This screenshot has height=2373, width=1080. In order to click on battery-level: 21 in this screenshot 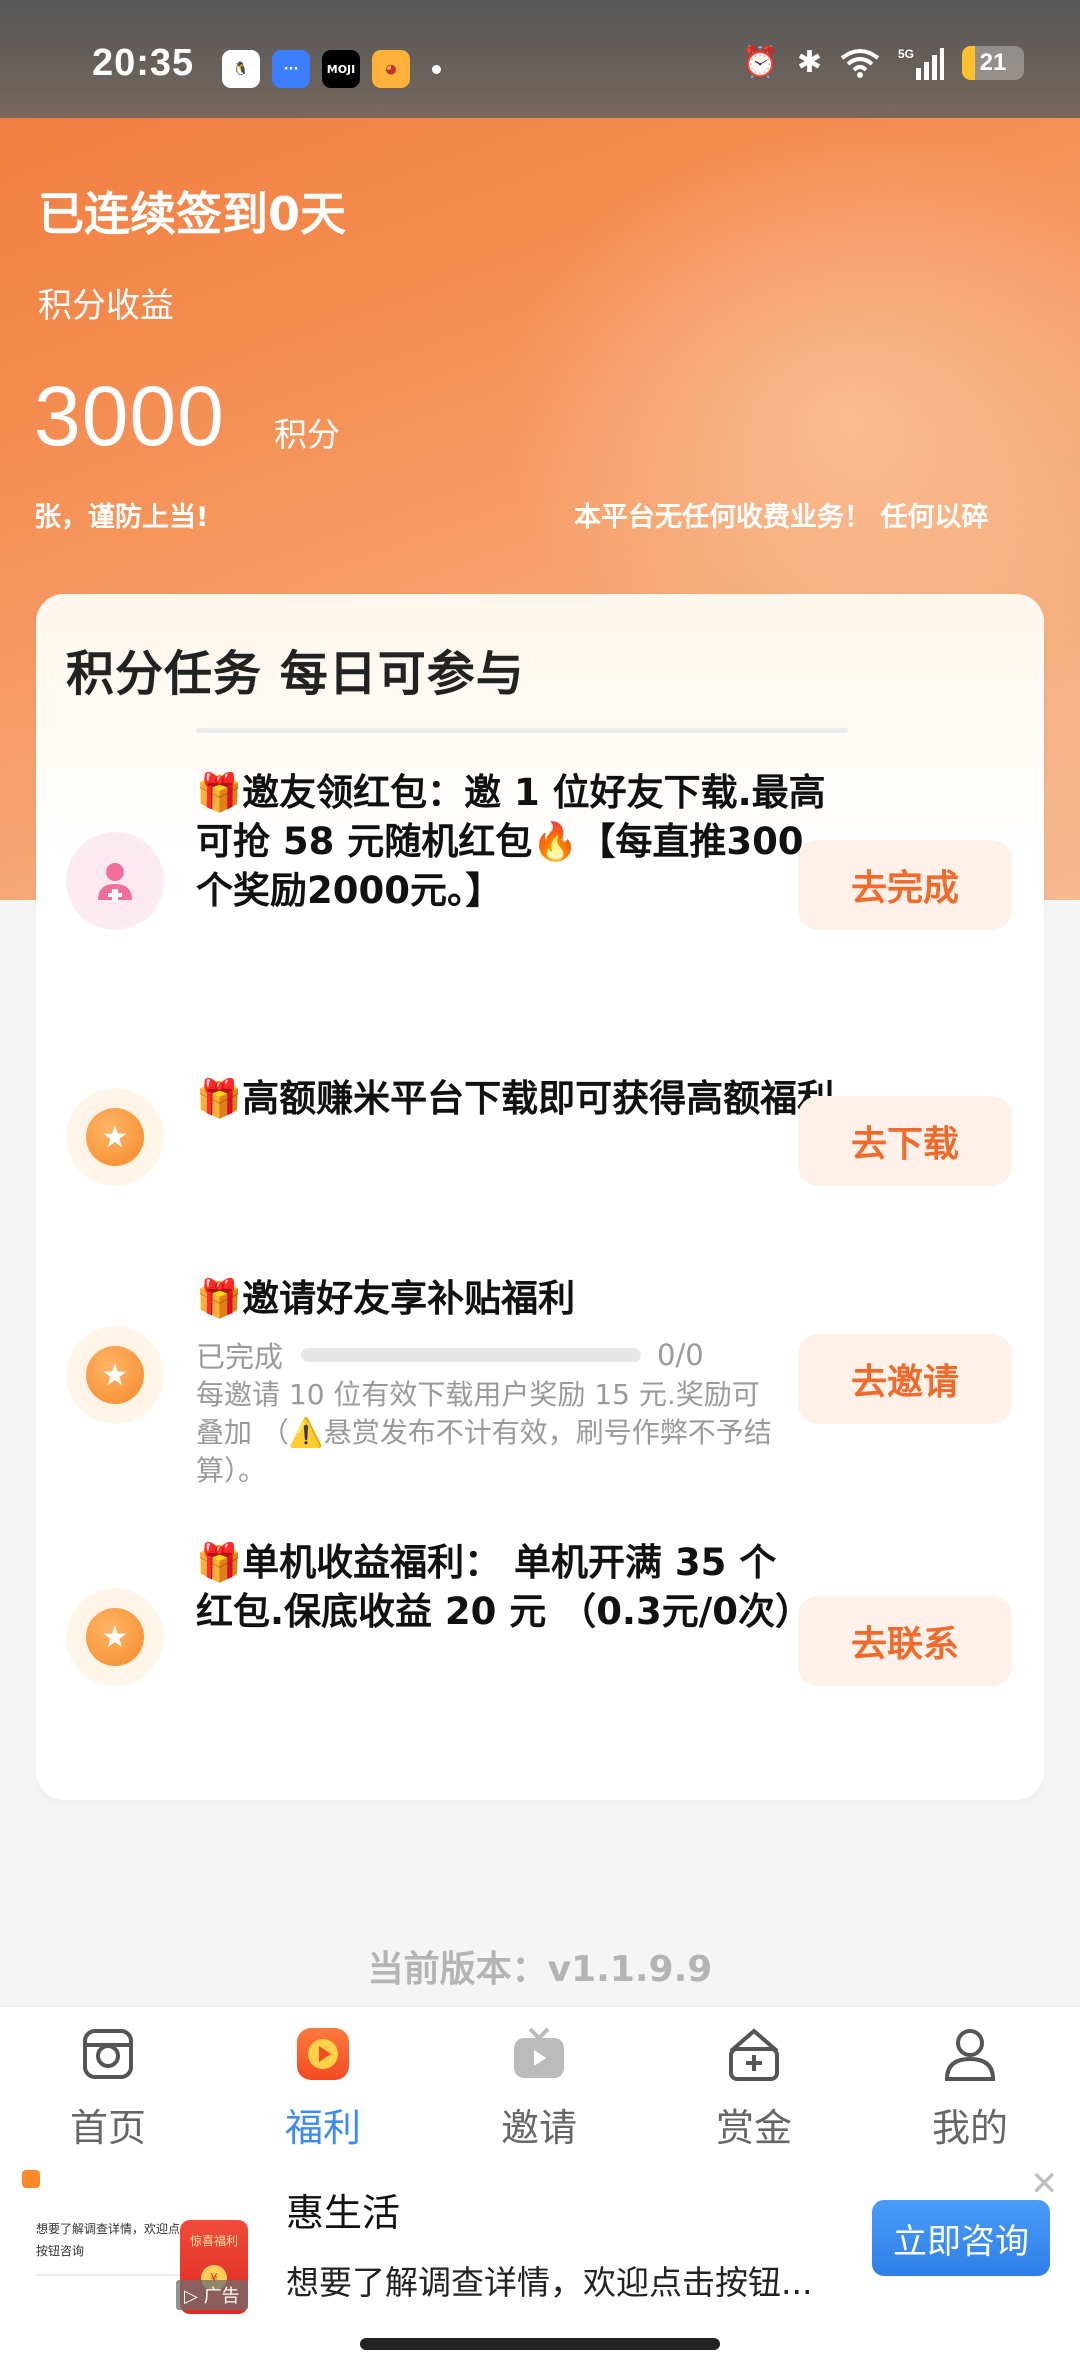, I will do `click(993, 62)`.